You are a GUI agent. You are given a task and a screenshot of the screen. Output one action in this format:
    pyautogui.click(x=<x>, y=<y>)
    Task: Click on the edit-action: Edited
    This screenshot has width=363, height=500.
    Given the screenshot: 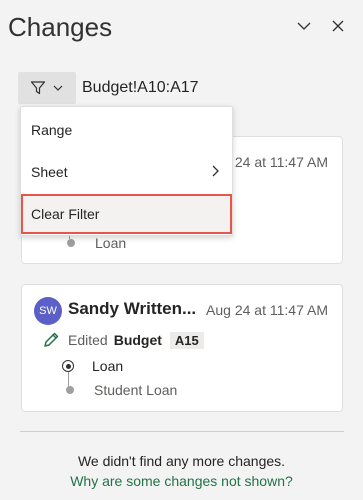 What is the action you would take?
    pyautogui.click(x=88, y=340)
    